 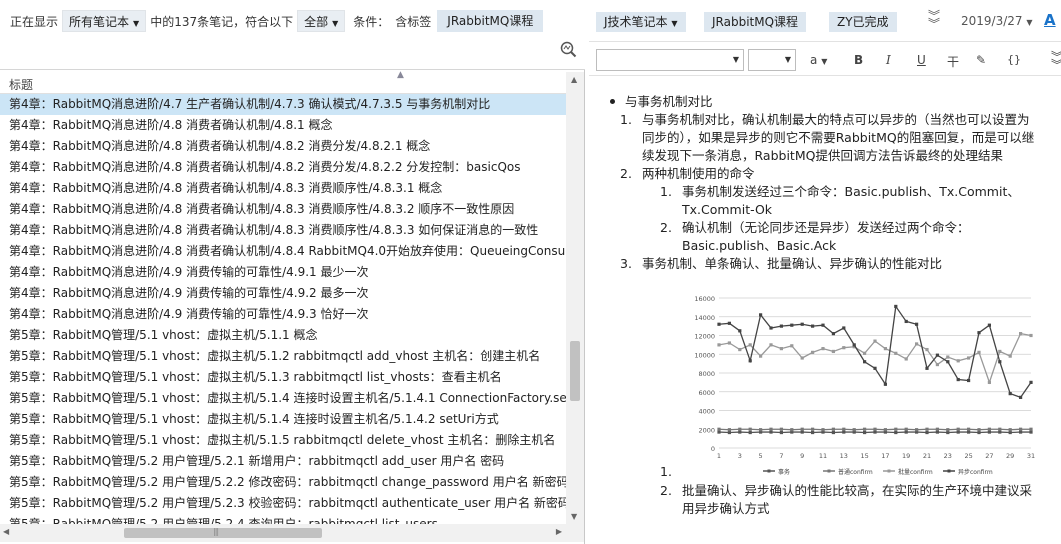 I want to click on italic-button: I, so click(x=888, y=60).